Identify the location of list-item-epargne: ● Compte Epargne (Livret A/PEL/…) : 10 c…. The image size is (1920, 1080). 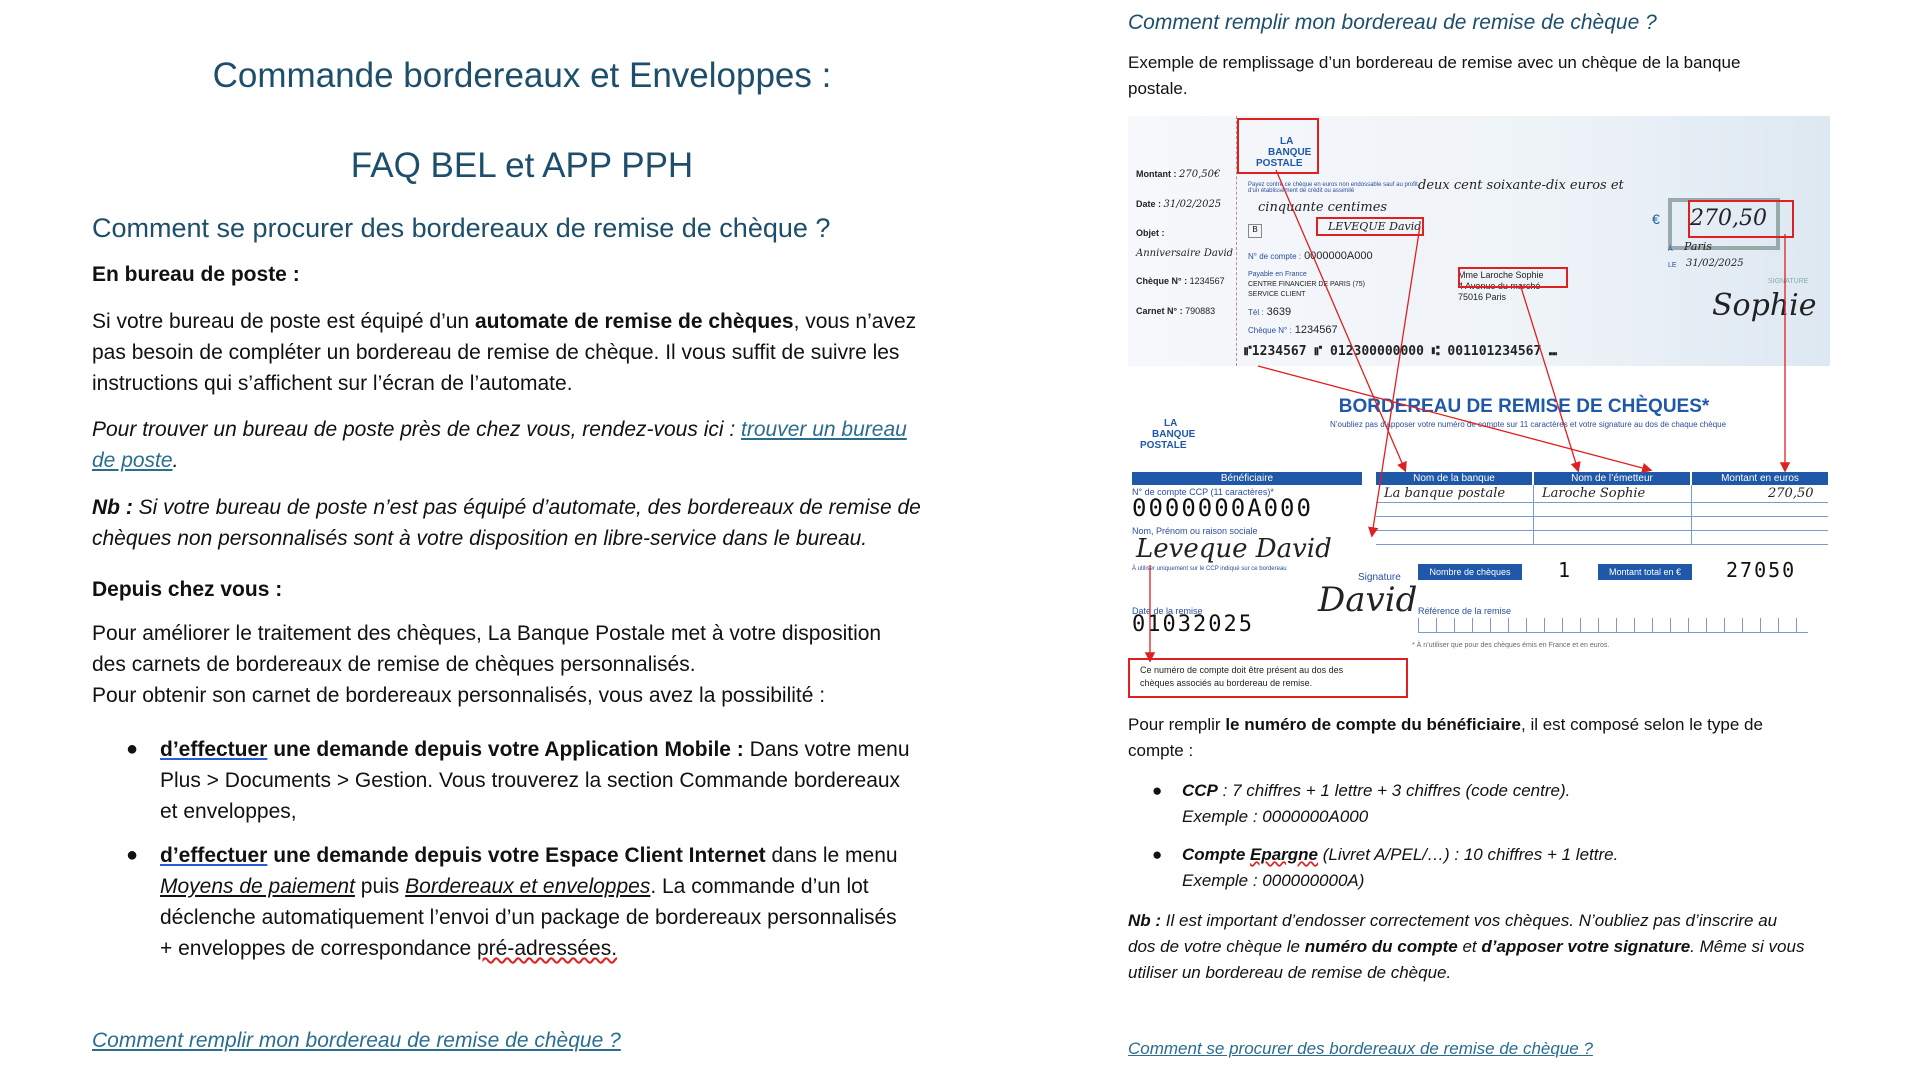
(1497, 868).